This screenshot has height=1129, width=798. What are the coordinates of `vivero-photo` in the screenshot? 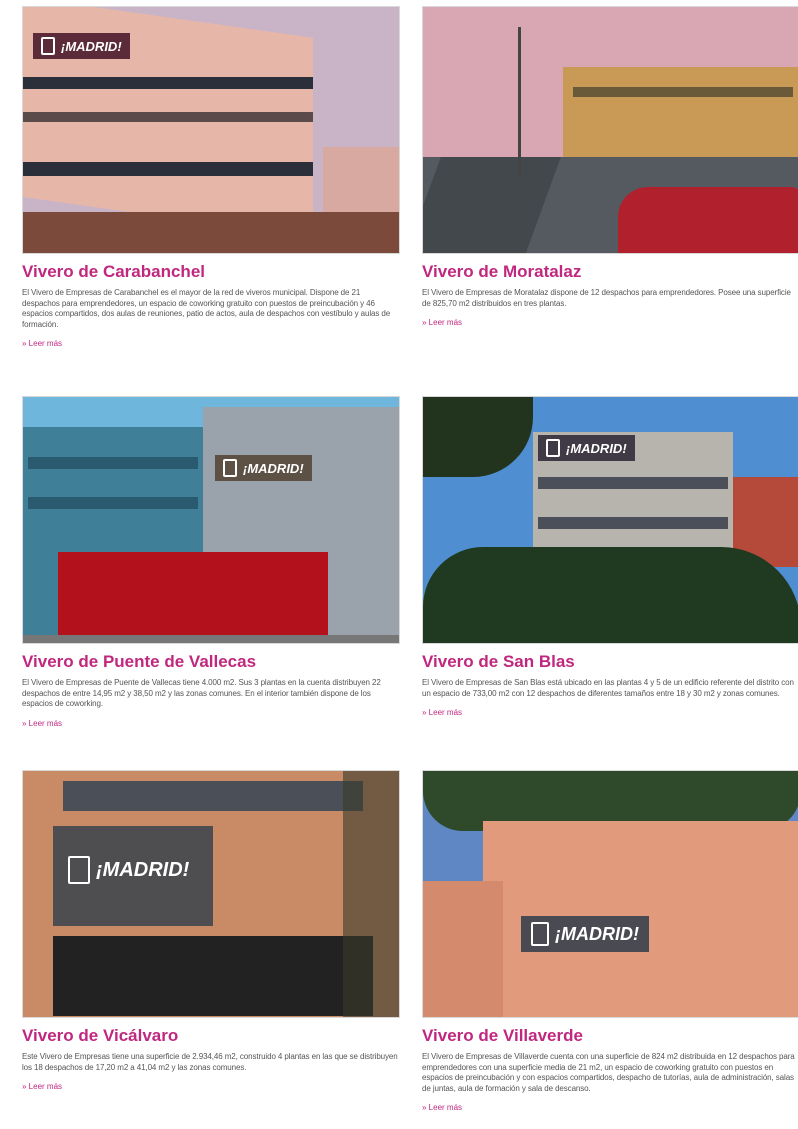 It's located at (610, 130).